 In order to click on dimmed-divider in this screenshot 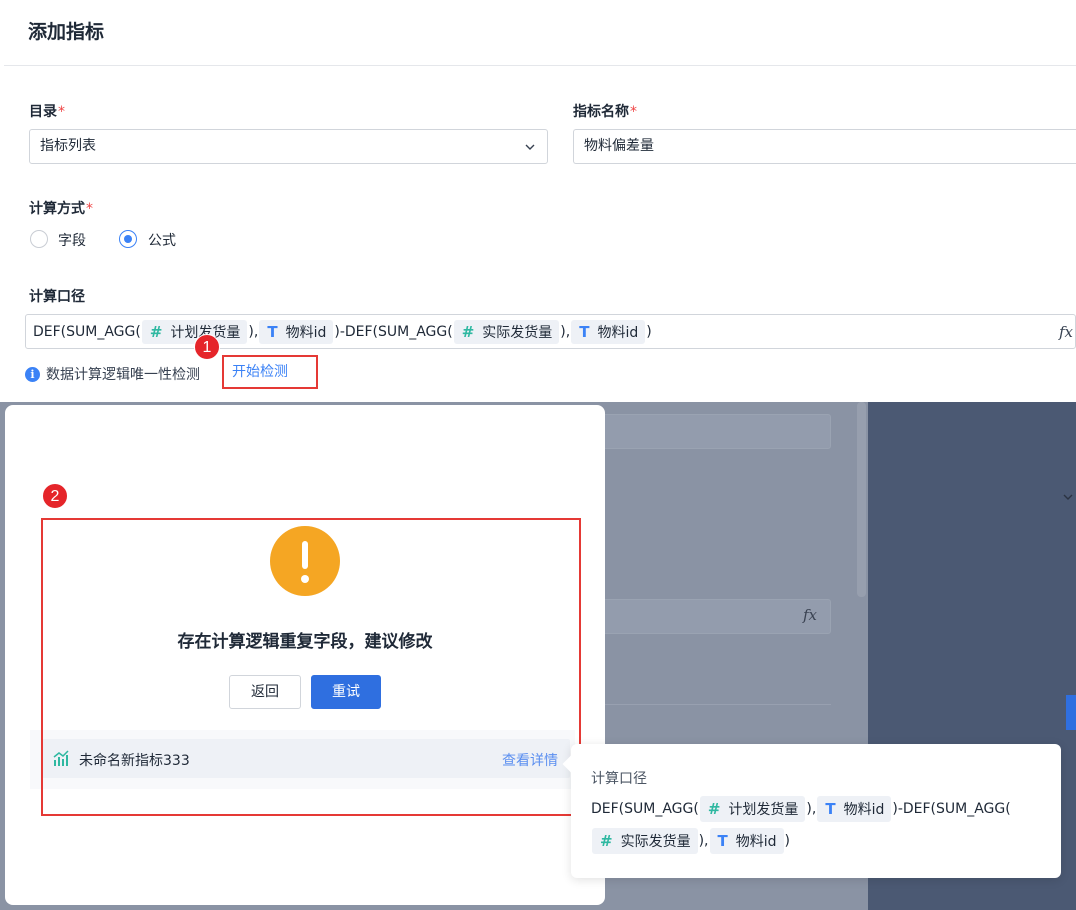, I will do `click(715, 704)`.